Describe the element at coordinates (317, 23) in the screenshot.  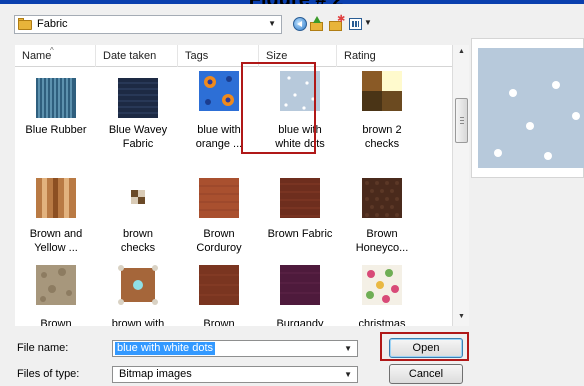
I see `up-folder-icon` at that location.